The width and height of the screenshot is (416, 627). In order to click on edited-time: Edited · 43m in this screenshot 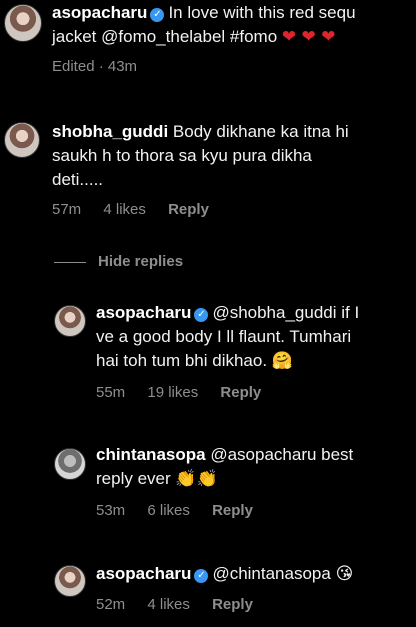, I will do `click(95, 66)`.